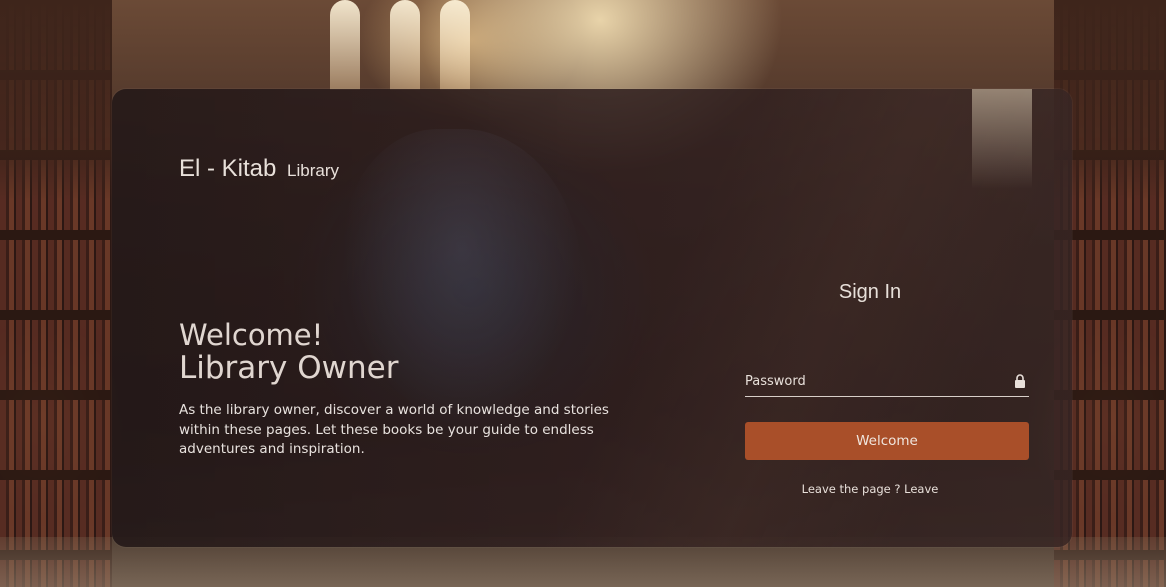 The width and height of the screenshot is (1166, 587). What do you see at coordinates (1002, 139) in the screenshot?
I see `card-light-window` at bounding box center [1002, 139].